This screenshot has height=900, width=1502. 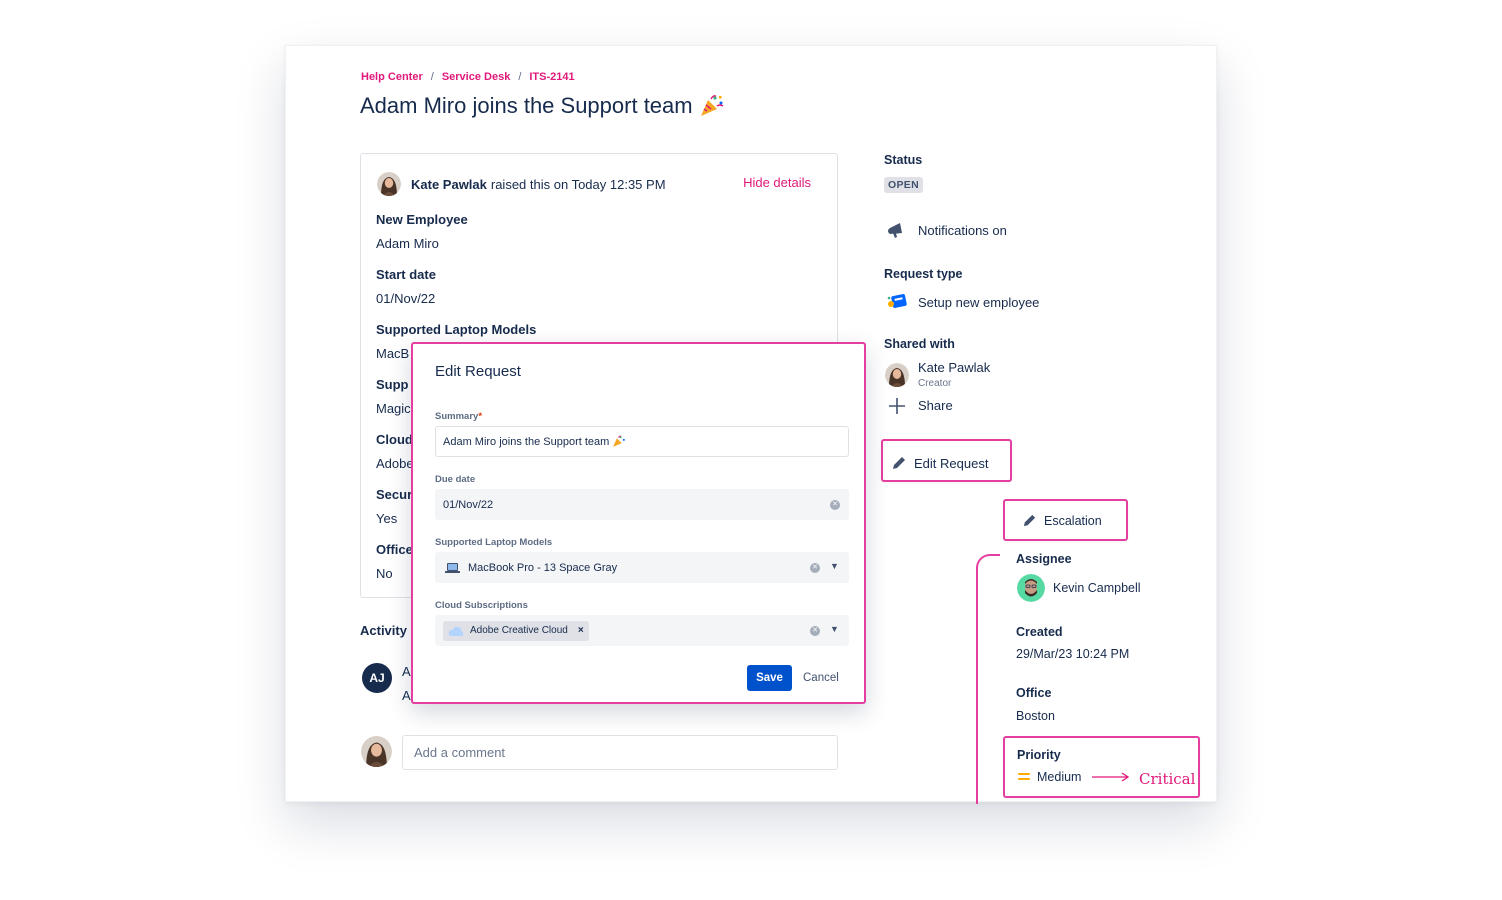 What do you see at coordinates (935, 405) in the screenshot?
I see `share-button: Share` at bounding box center [935, 405].